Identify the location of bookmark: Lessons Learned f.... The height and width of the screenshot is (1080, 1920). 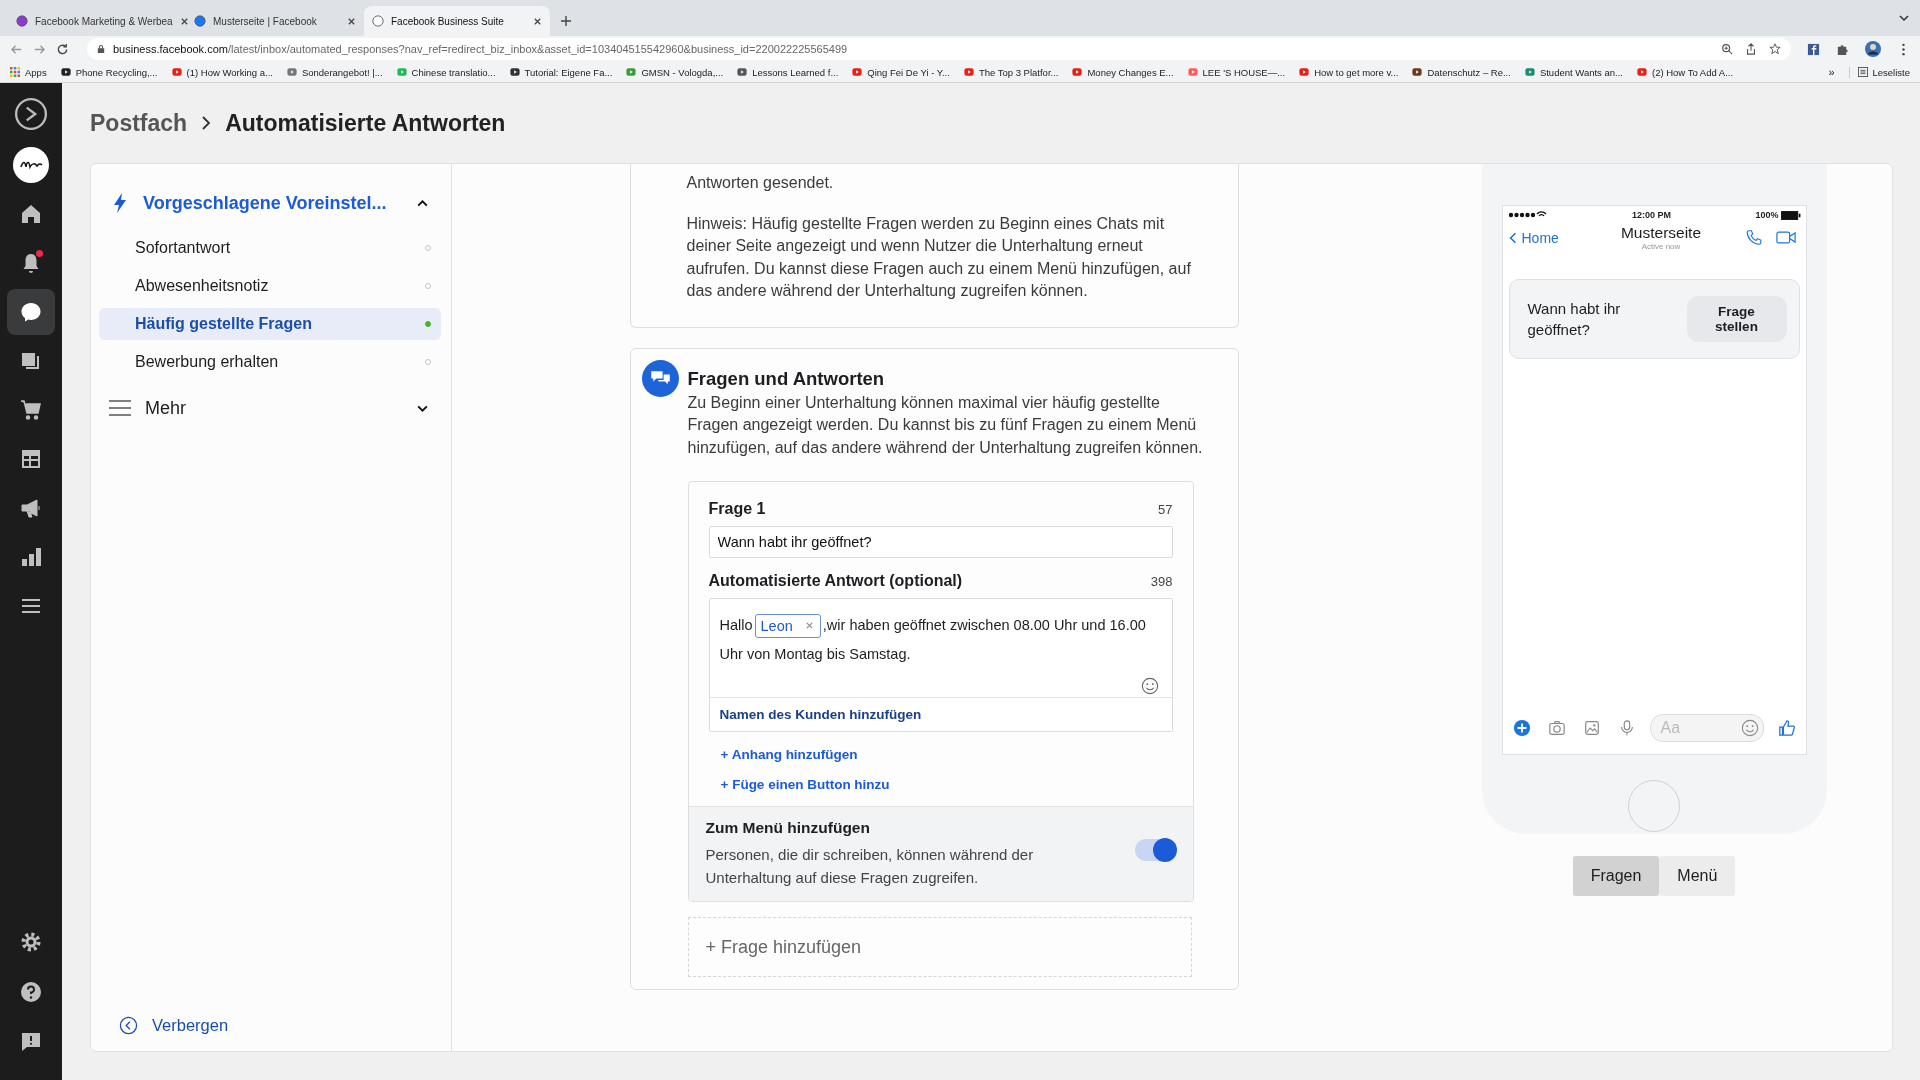
(788, 72).